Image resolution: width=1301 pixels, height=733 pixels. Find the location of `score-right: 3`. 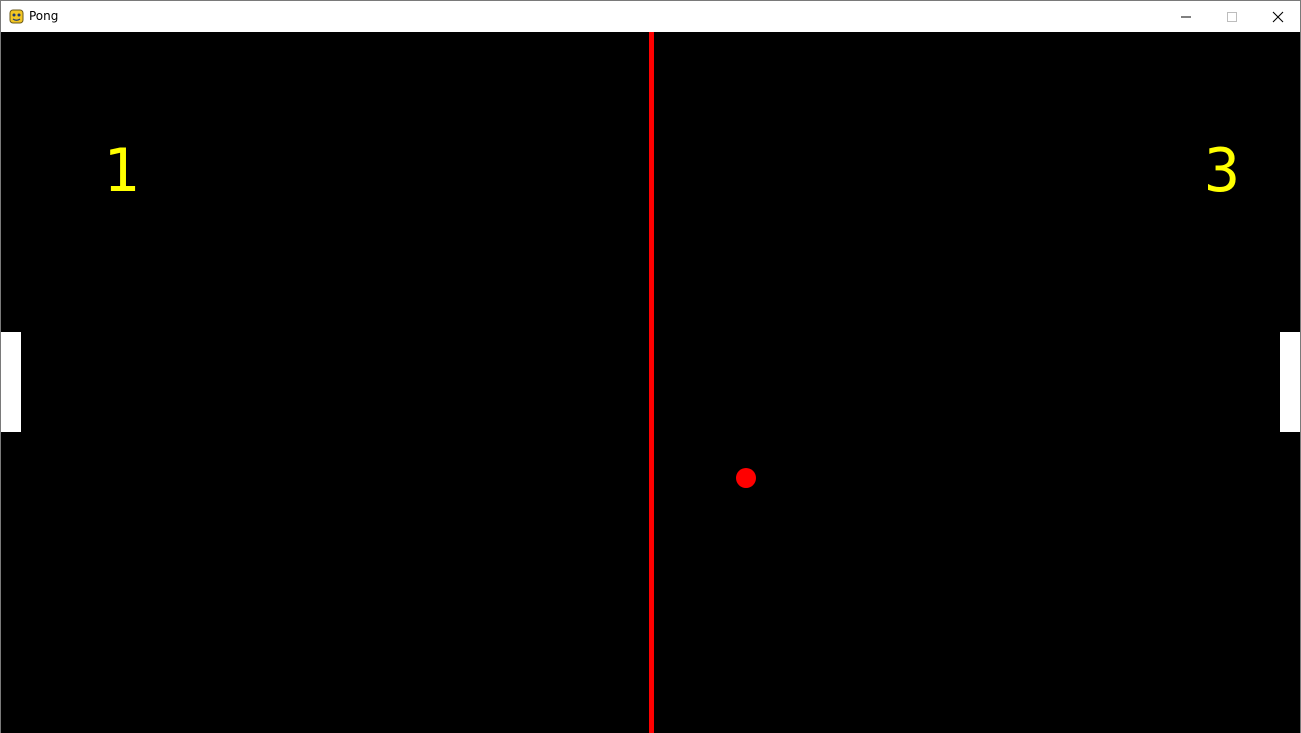

score-right: 3 is located at coordinates (1222, 171).